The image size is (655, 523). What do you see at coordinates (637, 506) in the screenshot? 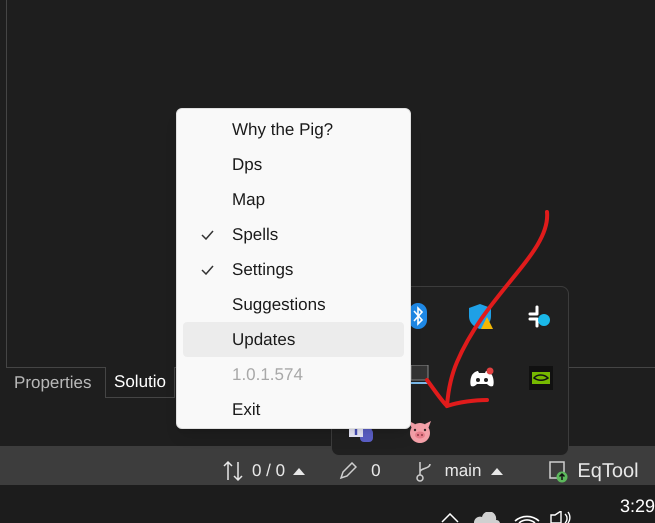
I see `clock-time: 3:29` at bounding box center [637, 506].